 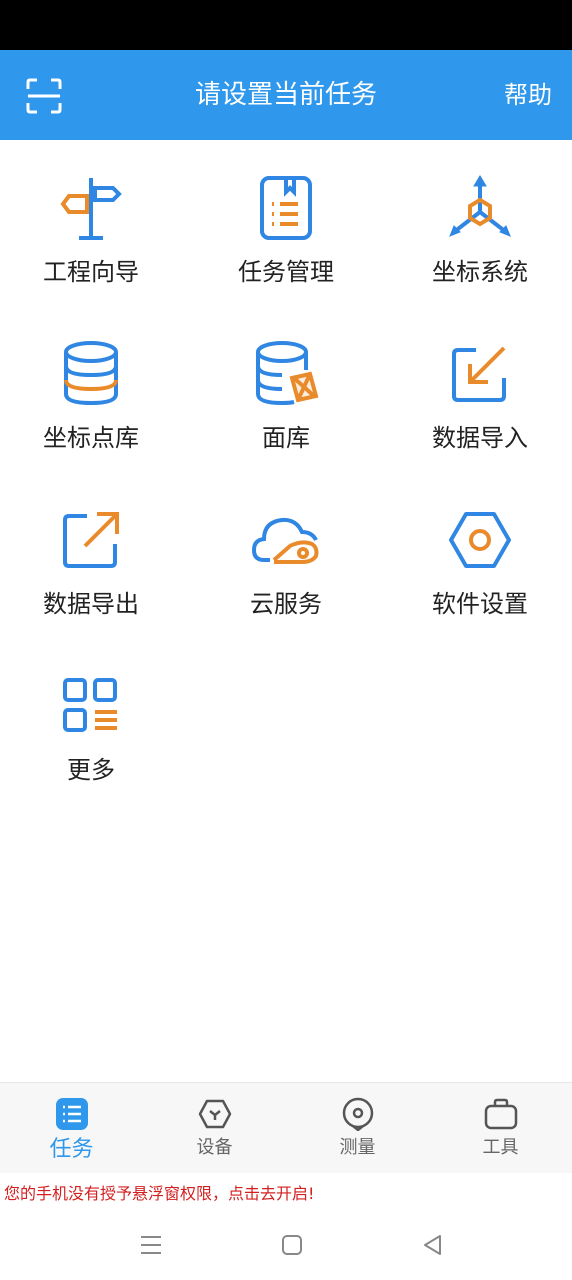 I want to click on tile-label: 更多, so click(x=91, y=770).